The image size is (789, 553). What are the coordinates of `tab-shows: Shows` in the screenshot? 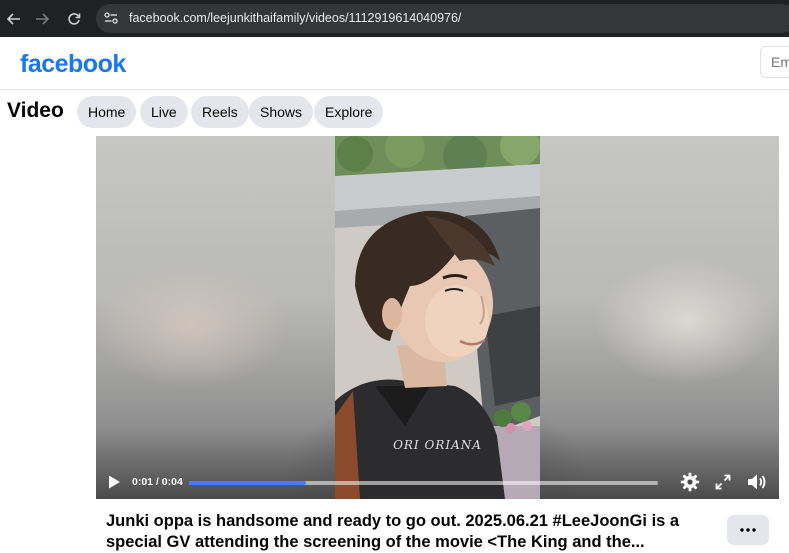 It's located at (281, 112).